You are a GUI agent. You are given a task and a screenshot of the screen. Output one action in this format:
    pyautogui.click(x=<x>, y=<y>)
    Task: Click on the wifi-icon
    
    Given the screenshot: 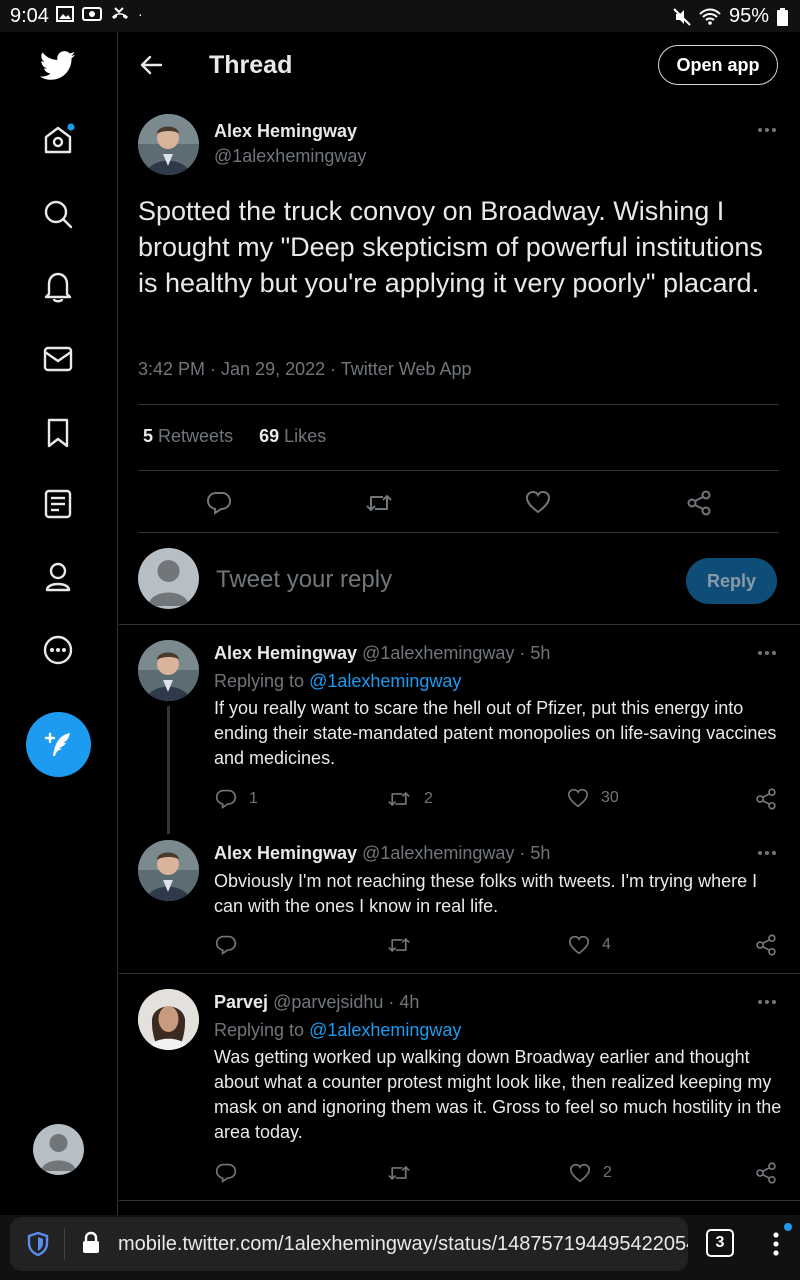 What is the action you would take?
    pyautogui.click(x=710, y=17)
    